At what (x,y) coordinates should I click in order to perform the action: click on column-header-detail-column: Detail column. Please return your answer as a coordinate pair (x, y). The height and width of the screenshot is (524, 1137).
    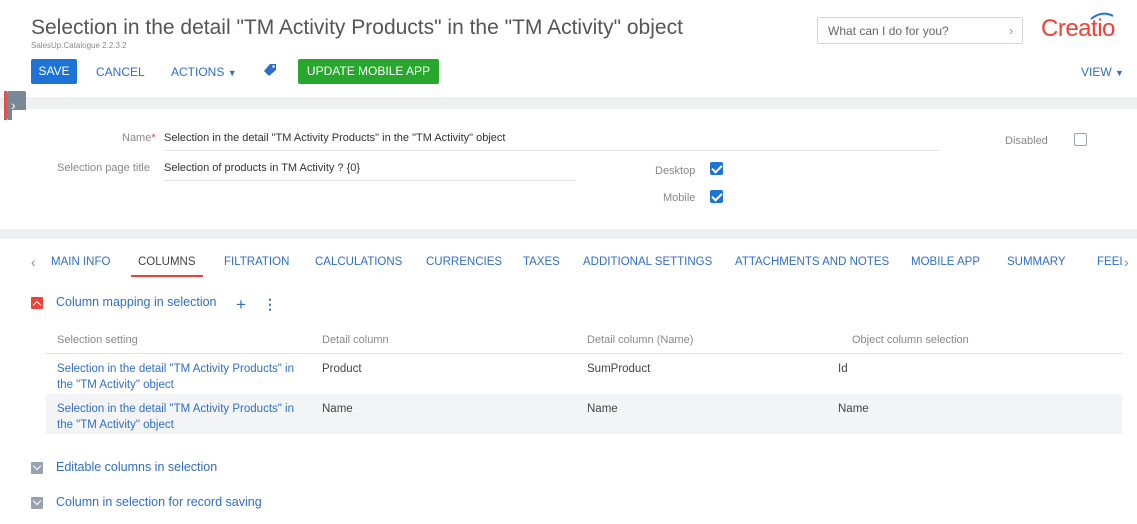
    Looking at the image, I should click on (355, 340).